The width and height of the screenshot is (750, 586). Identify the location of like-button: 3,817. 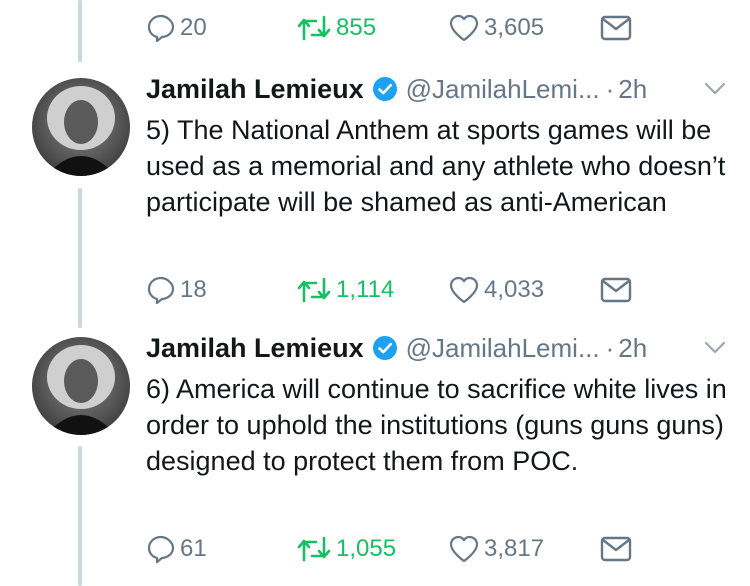
(496, 549).